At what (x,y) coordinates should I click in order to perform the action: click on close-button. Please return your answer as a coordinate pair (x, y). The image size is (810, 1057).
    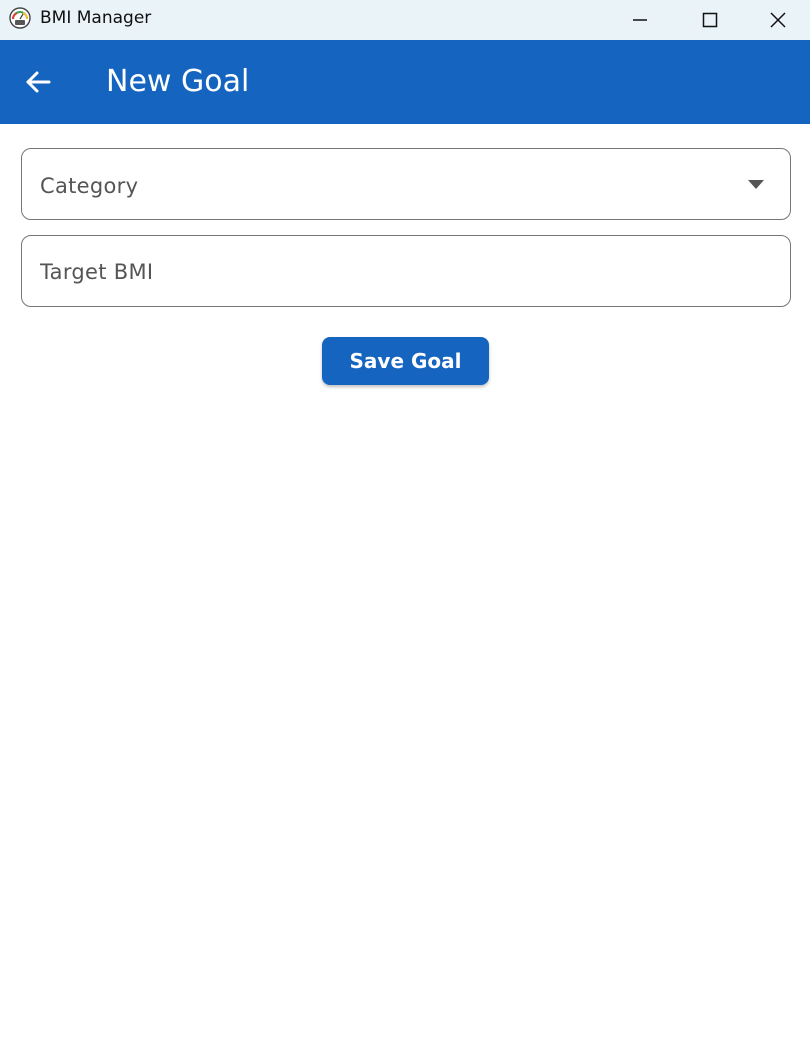
    Looking at the image, I should click on (777, 20).